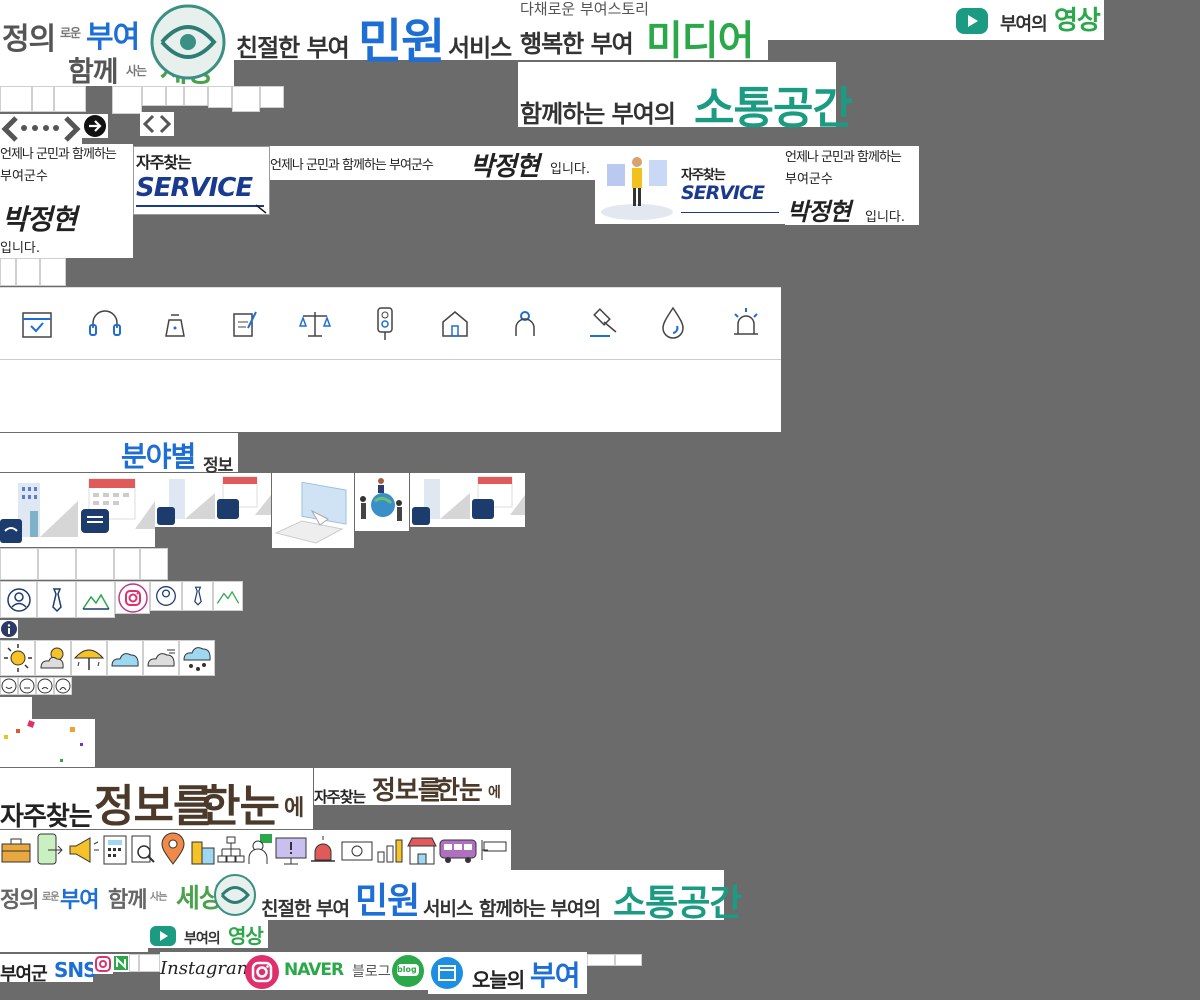 This screenshot has height=1000, width=1200. Describe the element at coordinates (1029, 20) in the screenshot. I see `banner-video: 부여의 영상` at that location.